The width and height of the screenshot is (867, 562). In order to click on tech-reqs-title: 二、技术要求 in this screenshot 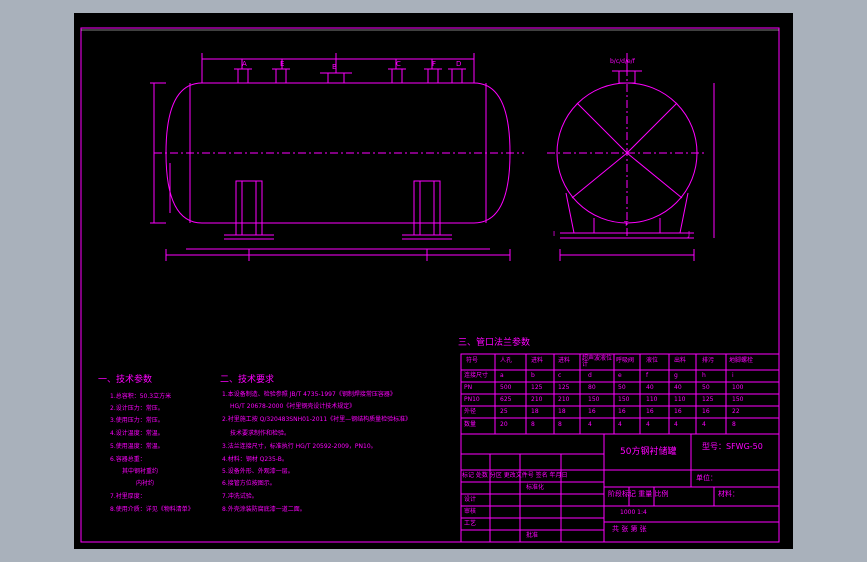, I will do `click(247, 380)`.